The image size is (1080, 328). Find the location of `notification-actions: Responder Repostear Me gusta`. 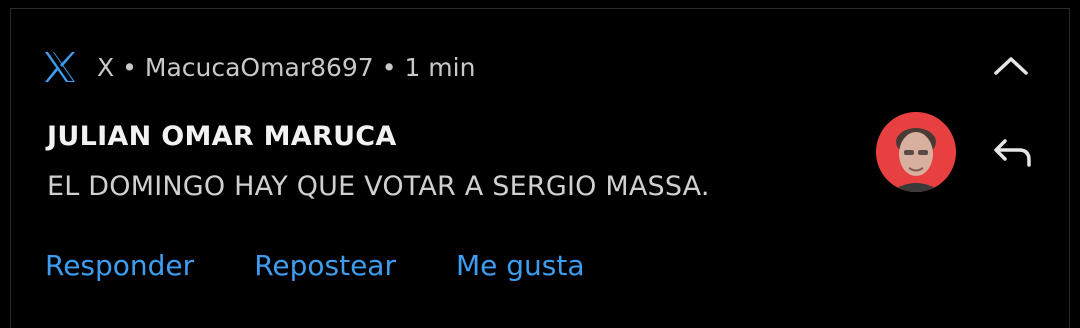

notification-actions: Responder Repostear Me gusta is located at coordinates (345, 265).